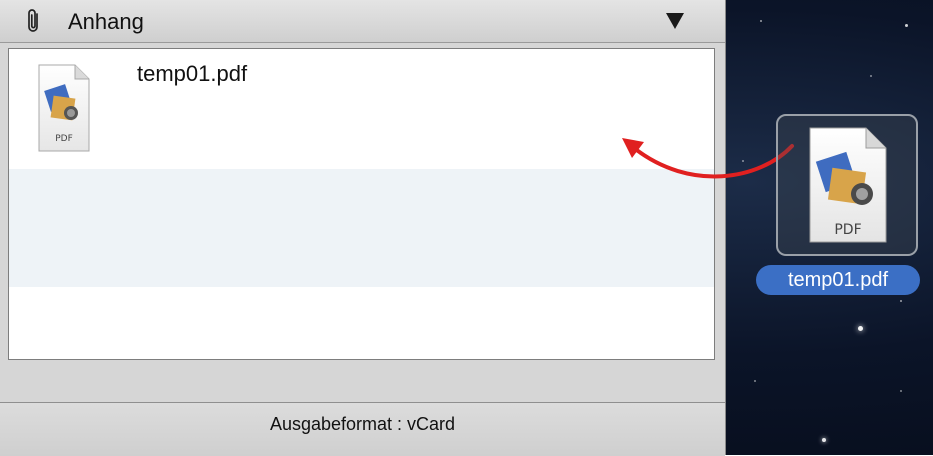  Describe the element at coordinates (192, 73) in the screenshot. I see `attachment-filename: temp01.pdf` at that location.